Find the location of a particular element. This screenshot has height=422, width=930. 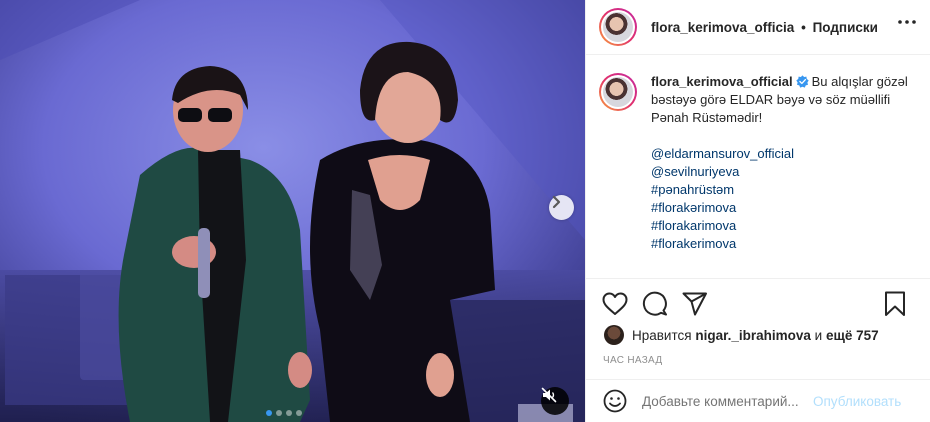

hashtag-link: #florakərimova is located at coordinates (783, 208).